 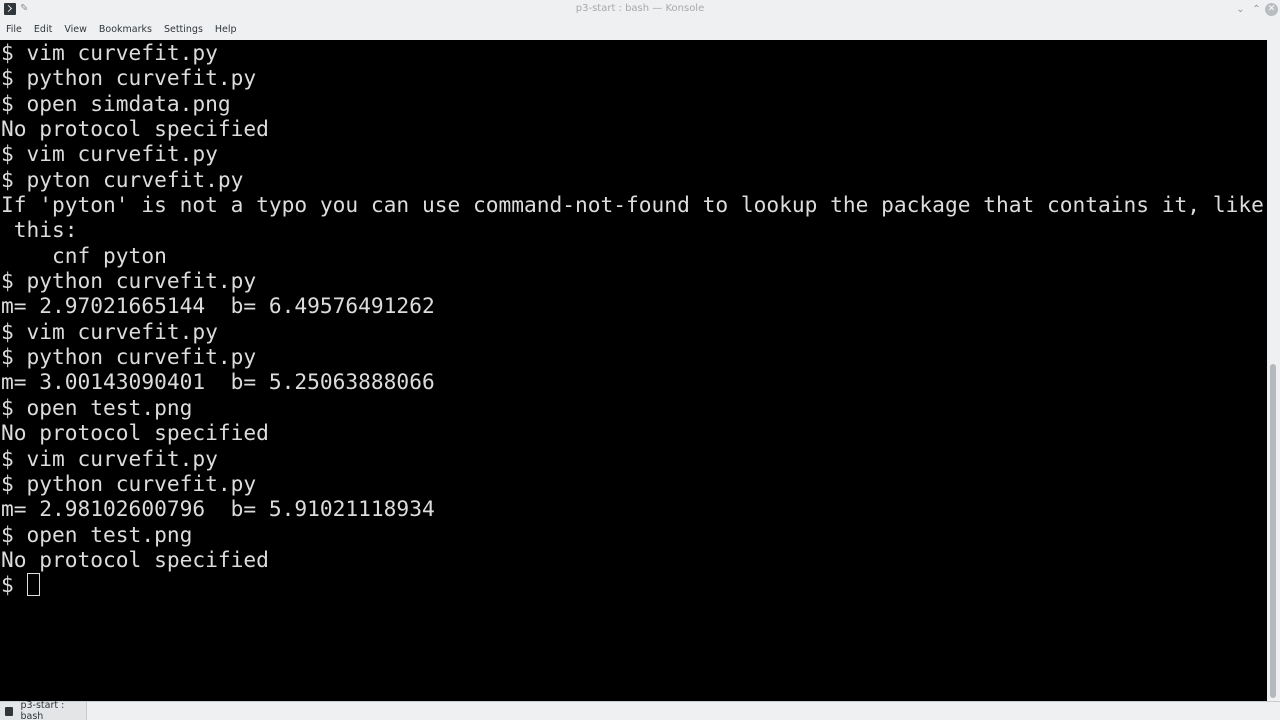 I want to click on window-title: p3-start : bash — Konsole, so click(x=640, y=8).